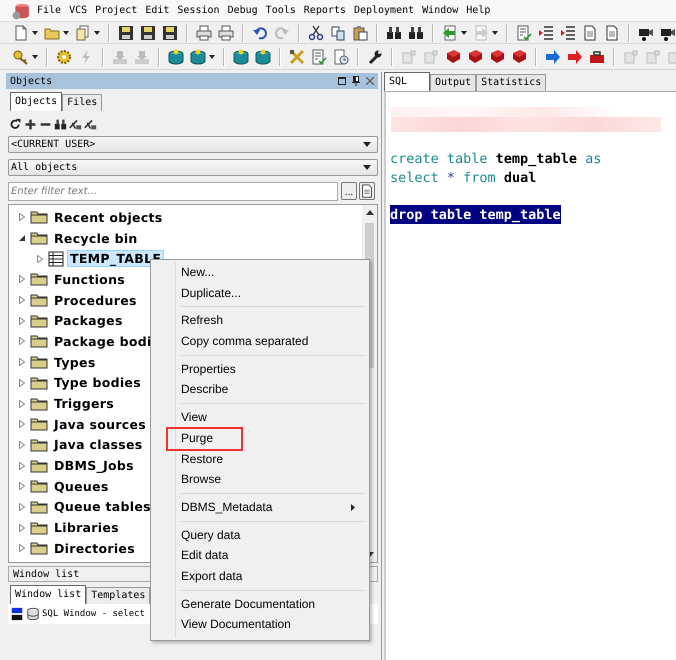  What do you see at coordinates (597, 56) in the screenshot?
I see `toolbox-icon` at bounding box center [597, 56].